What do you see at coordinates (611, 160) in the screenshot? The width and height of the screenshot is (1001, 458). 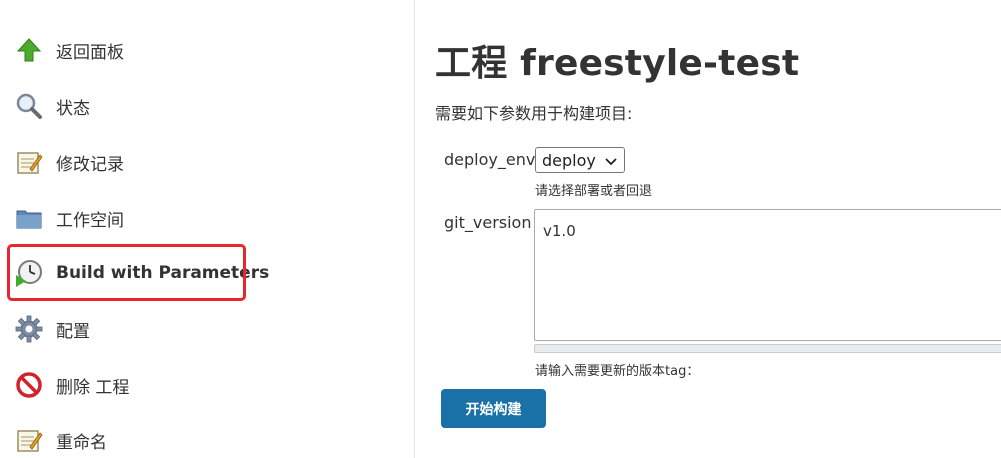 I see `chevron-down-icon` at bounding box center [611, 160].